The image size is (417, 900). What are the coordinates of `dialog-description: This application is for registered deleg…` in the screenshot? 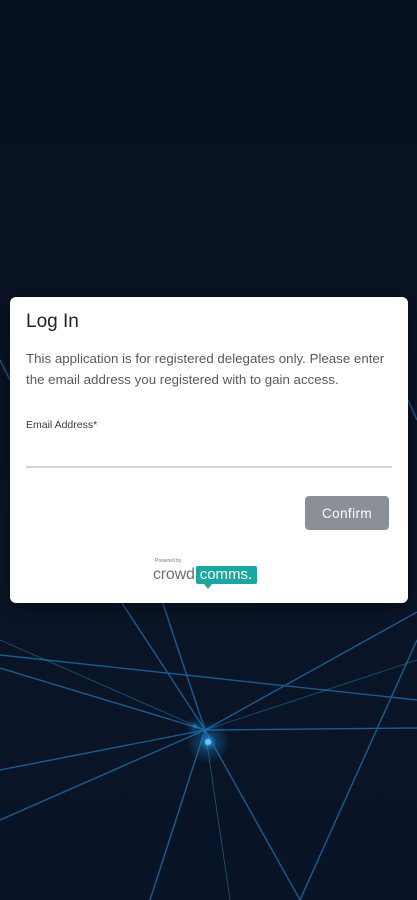 It's located at (205, 369).